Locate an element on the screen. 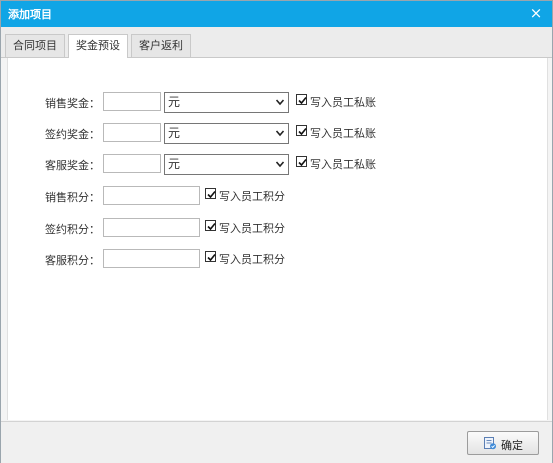 The width and height of the screenshot is (553, 463). signing-bonus-label: 签约奖金： is located at coordinates (72, 134).